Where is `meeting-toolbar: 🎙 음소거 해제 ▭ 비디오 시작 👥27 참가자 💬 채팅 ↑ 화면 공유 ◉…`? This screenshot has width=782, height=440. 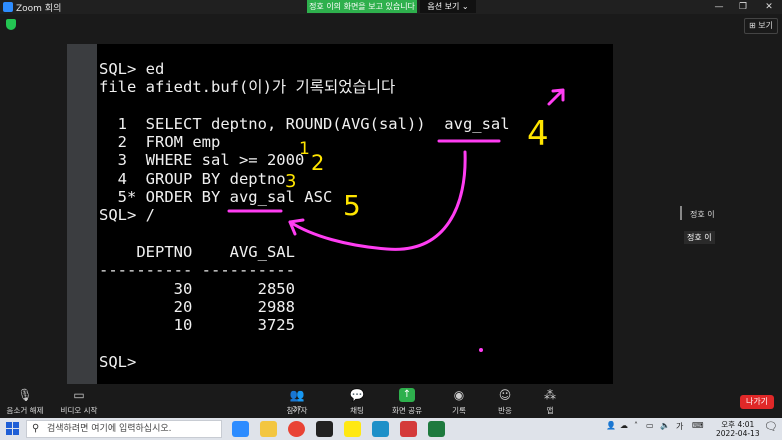
meeting-toolbar: 🎙 음소거 해제 ▭ 비디오 시작 👥27 참가자 💬 채팅 ↑ 화면 공유 ◉… is located at coordinates (391, 401).